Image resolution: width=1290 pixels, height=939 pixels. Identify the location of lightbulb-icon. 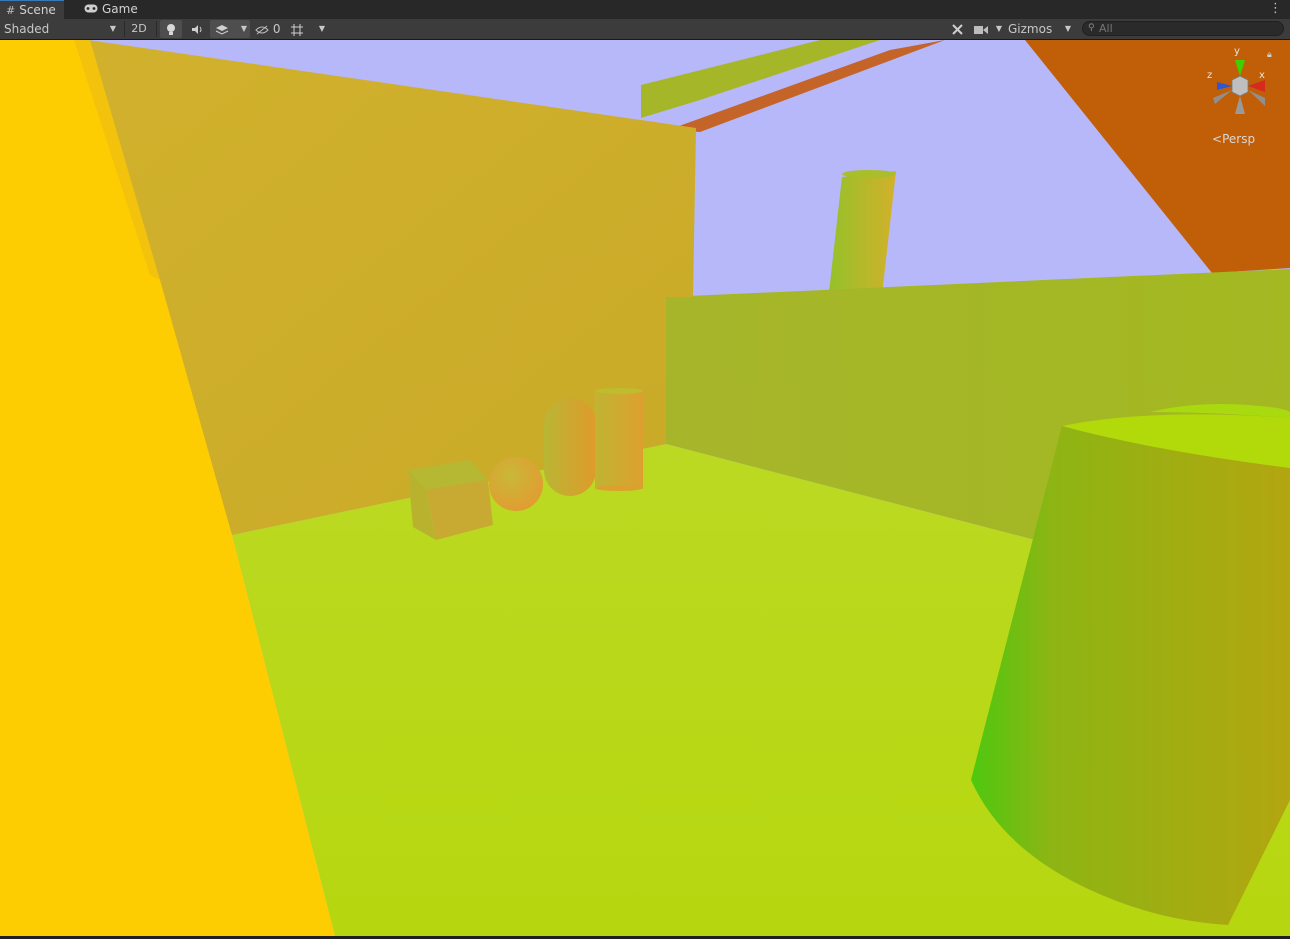
(171, 29).